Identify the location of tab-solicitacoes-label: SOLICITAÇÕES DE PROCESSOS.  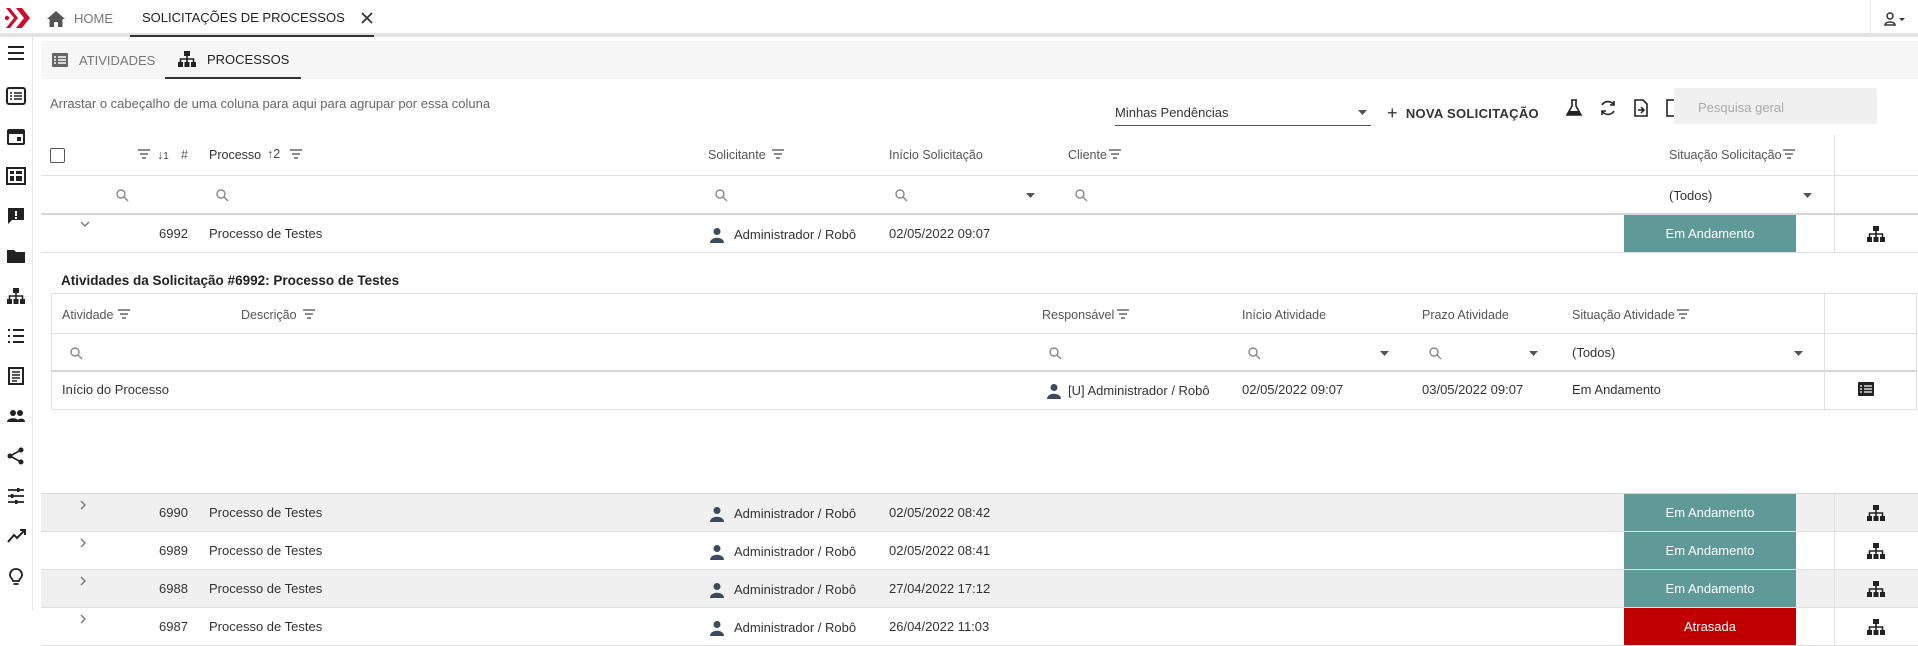
(243, 17).